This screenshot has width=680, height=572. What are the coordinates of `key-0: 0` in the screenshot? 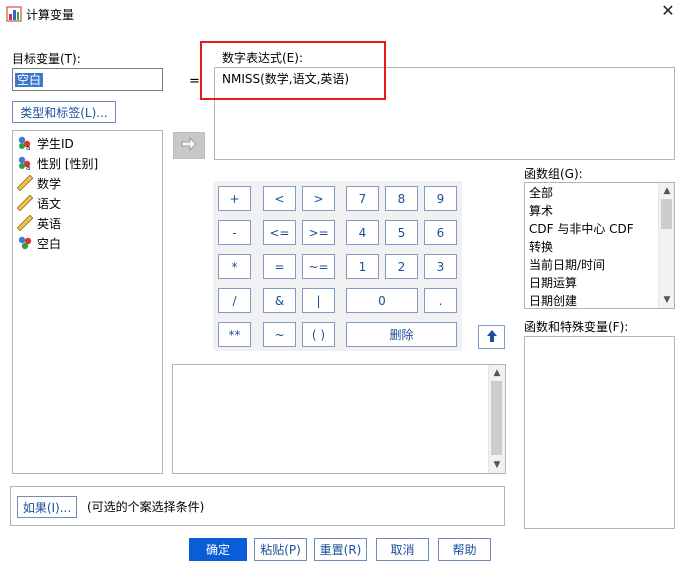 It's located at (382, 300).